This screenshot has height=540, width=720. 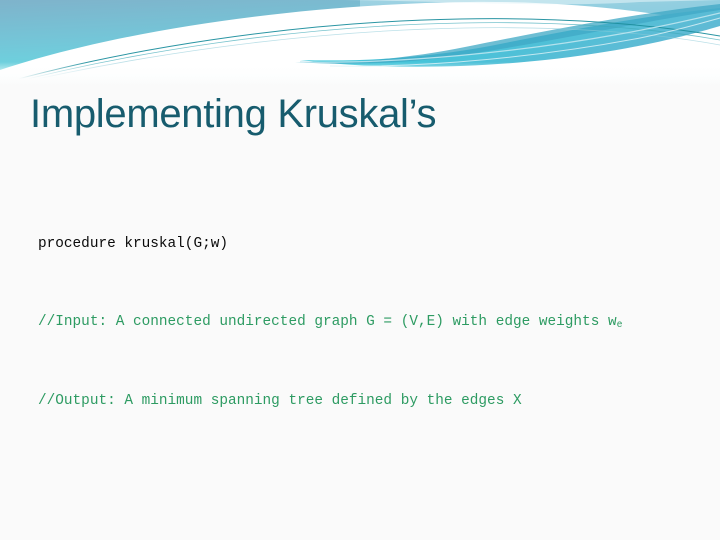 I want to click on code-line-procedure: procedure kruskal(G;w), so click(x=376, y=245).